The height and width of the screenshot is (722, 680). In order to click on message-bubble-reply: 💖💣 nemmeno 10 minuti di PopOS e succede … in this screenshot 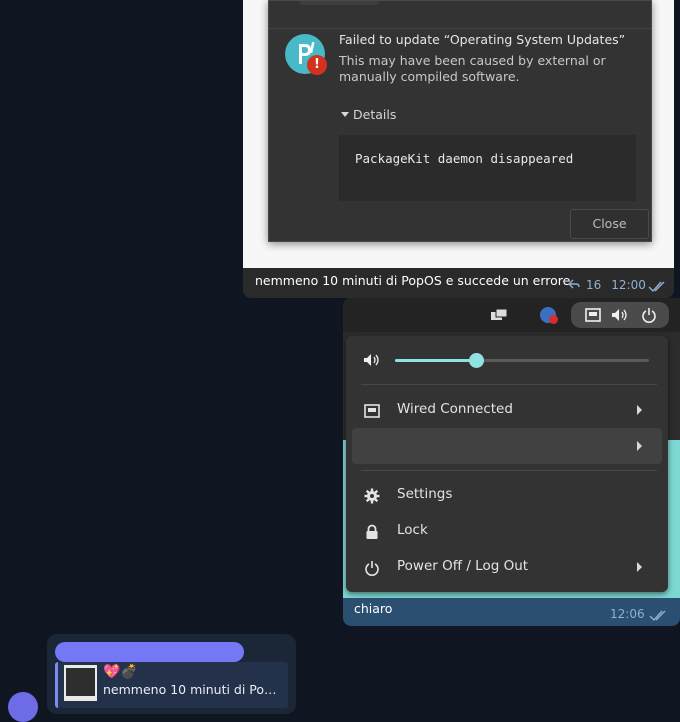, I will do `click(171, 674)`.